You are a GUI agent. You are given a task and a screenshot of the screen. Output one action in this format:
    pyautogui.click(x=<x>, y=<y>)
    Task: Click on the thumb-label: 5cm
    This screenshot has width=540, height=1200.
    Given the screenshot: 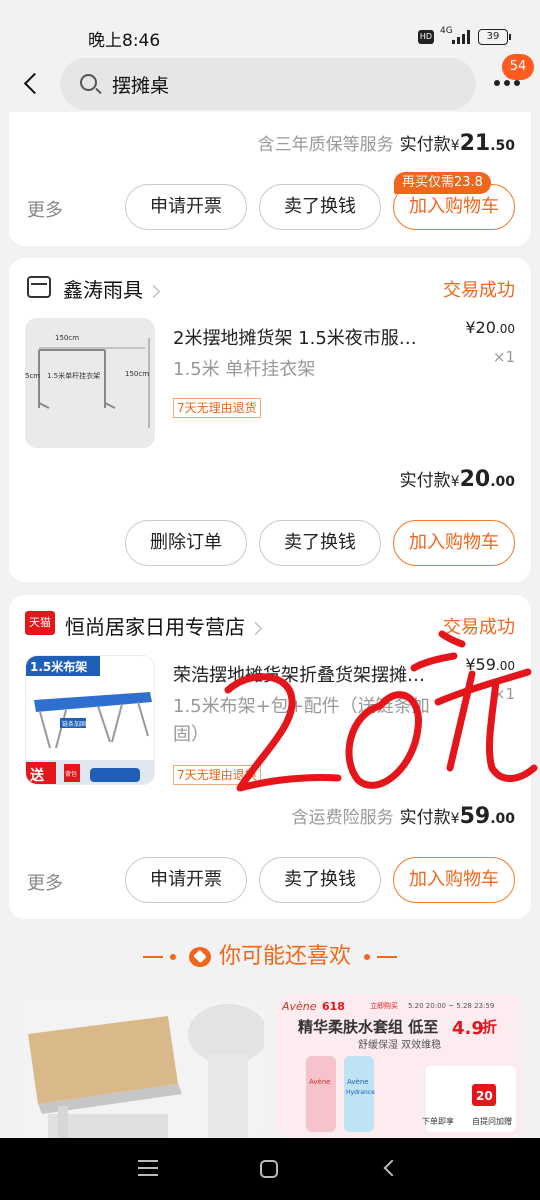 What is the action you would take?
    pyautogui.click(x=32, y=376)
    